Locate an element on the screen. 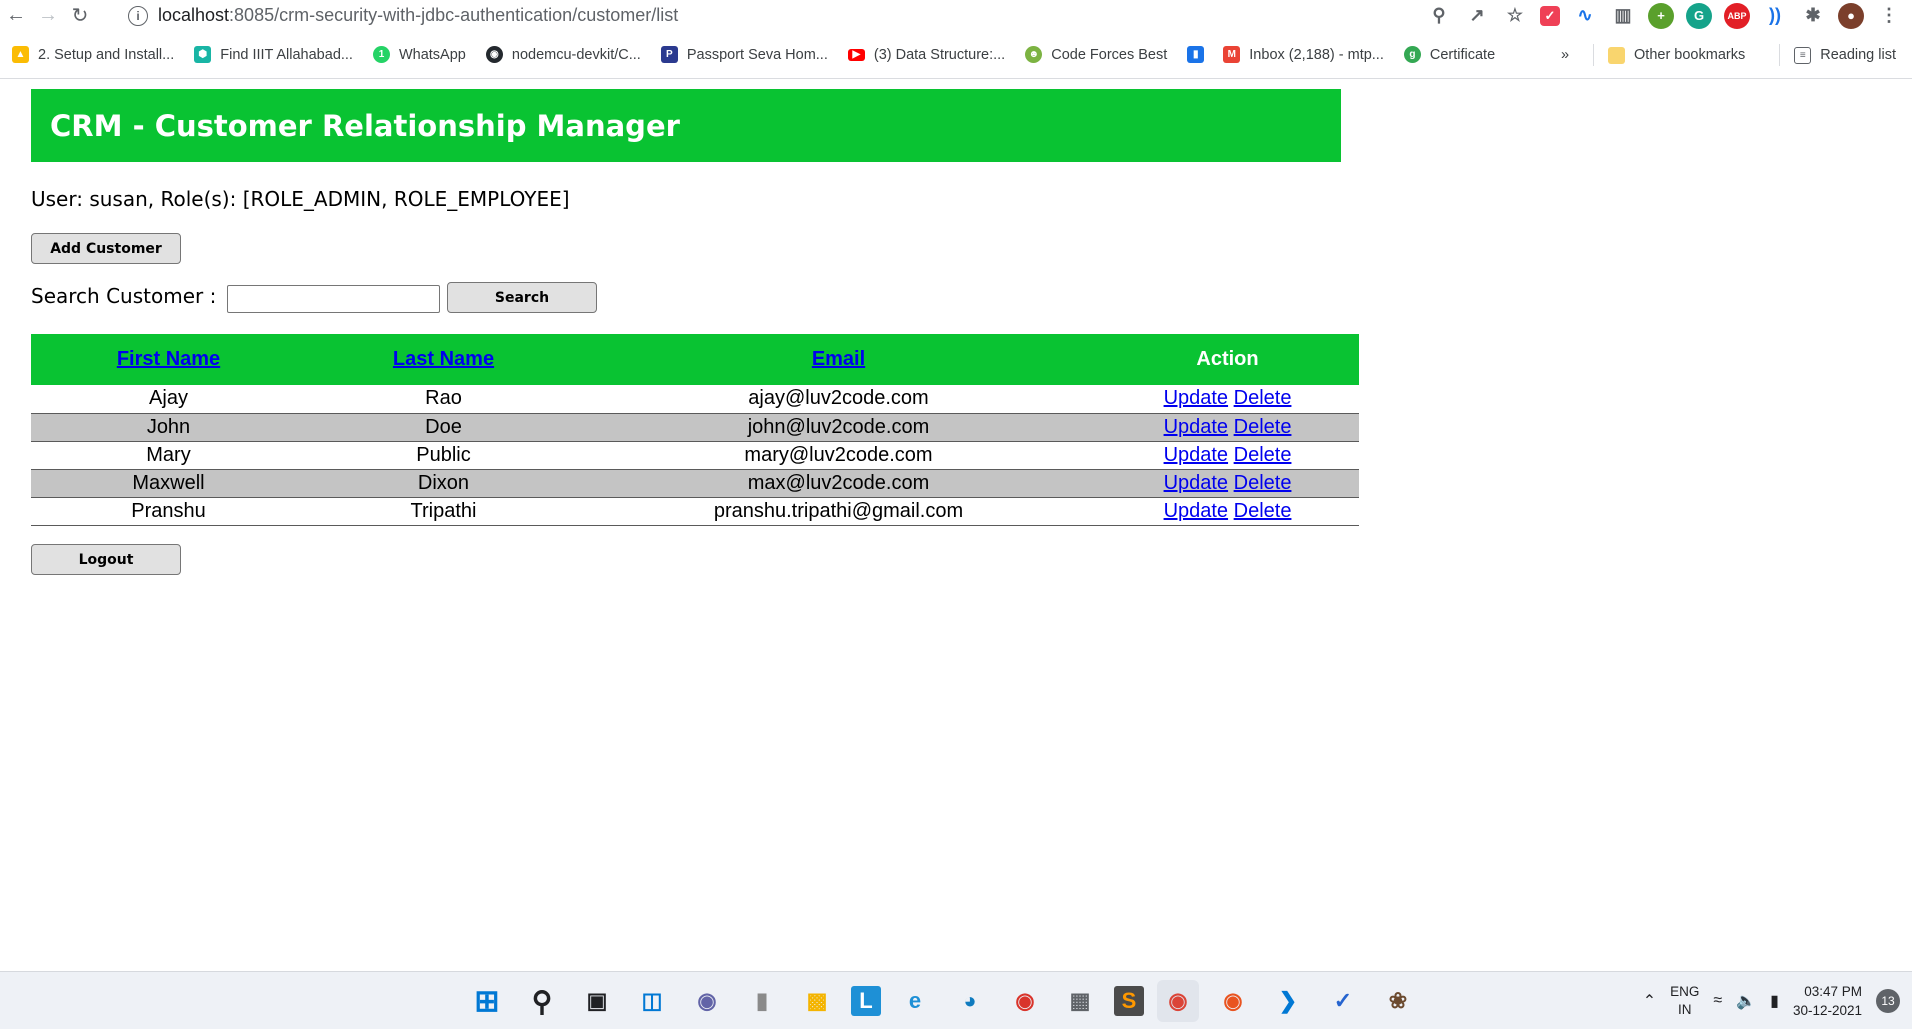 This screenshot has width=1912, height=1030. bookmarks-right: » Other bookmarks ≡ Reading list is located at coordinates (1728, 55).